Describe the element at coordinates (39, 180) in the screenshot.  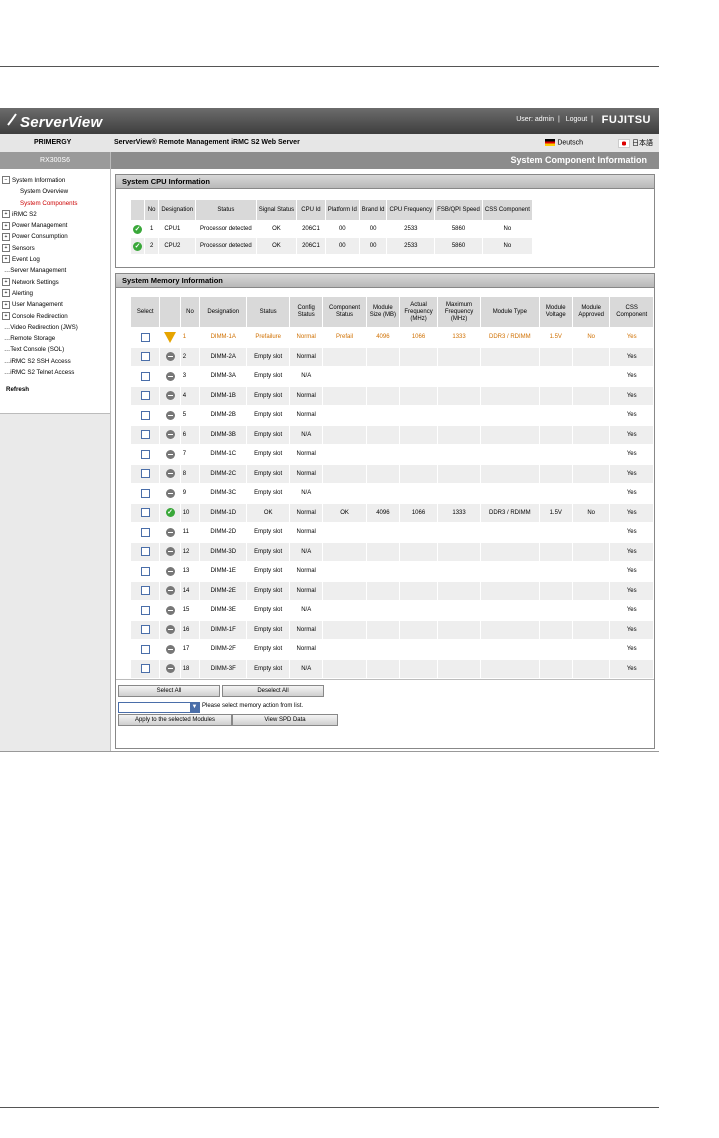
I see `sidebar-item-label: System Information` at that location.